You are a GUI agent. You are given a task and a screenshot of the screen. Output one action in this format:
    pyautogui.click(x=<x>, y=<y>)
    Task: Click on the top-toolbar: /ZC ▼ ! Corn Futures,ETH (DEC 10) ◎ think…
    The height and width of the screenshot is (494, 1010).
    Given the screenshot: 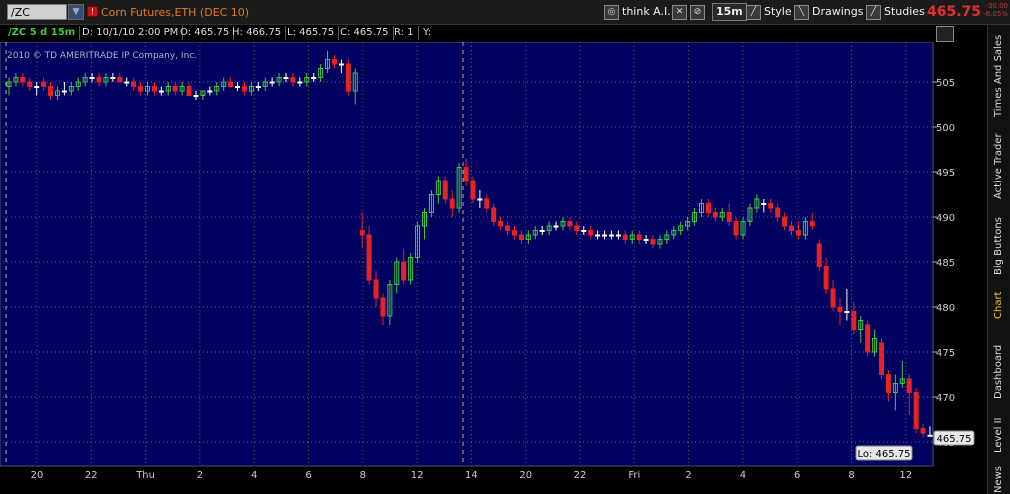 What is the action you would take?
    pyautogui.click(x=505, y=12)
    